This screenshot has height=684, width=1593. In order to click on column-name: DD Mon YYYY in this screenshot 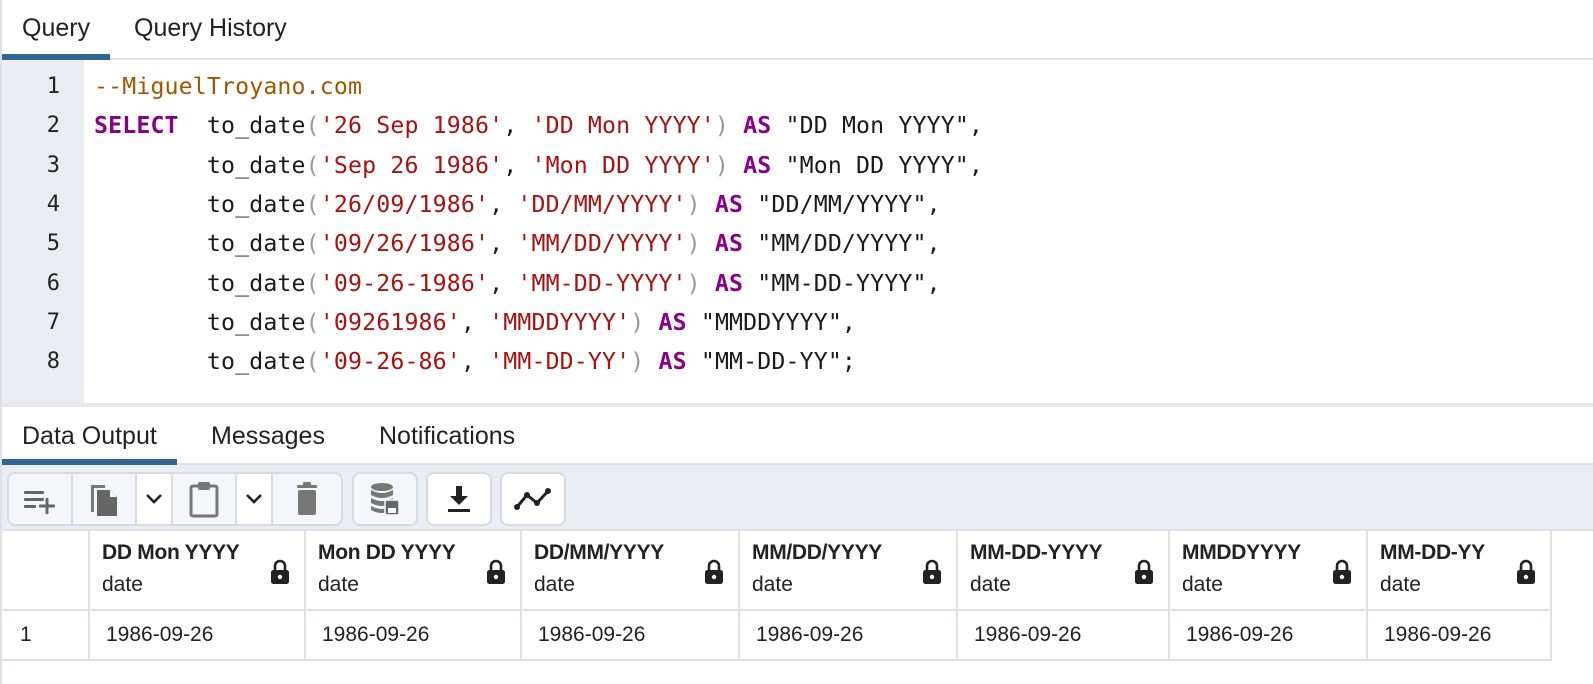, I will do `click(171, 552)`.